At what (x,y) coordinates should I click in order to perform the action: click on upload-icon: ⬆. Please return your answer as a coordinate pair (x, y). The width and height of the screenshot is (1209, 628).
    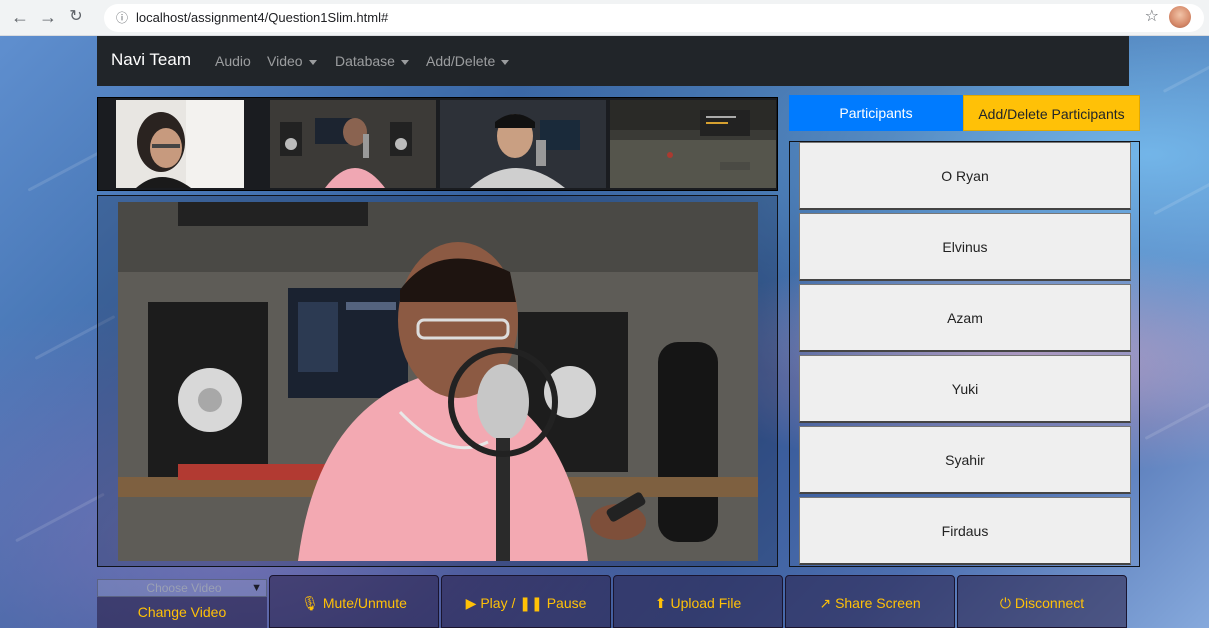
    Looking at the image, I should click on (660, 603).